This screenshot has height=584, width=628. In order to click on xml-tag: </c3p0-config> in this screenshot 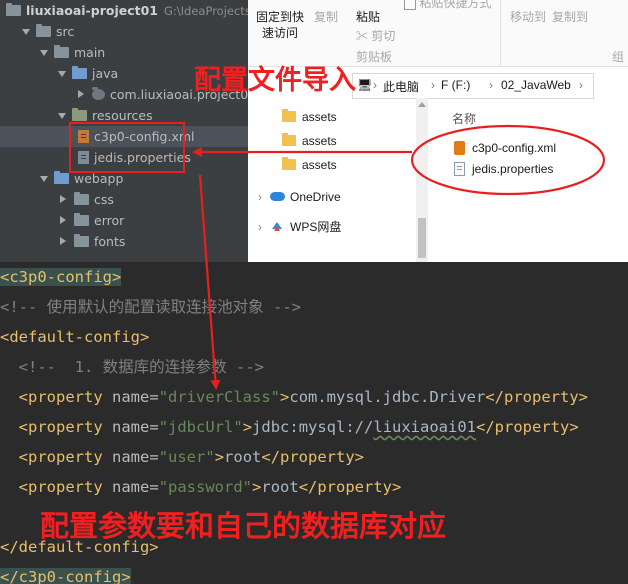, I will do `click(65, 576)`.